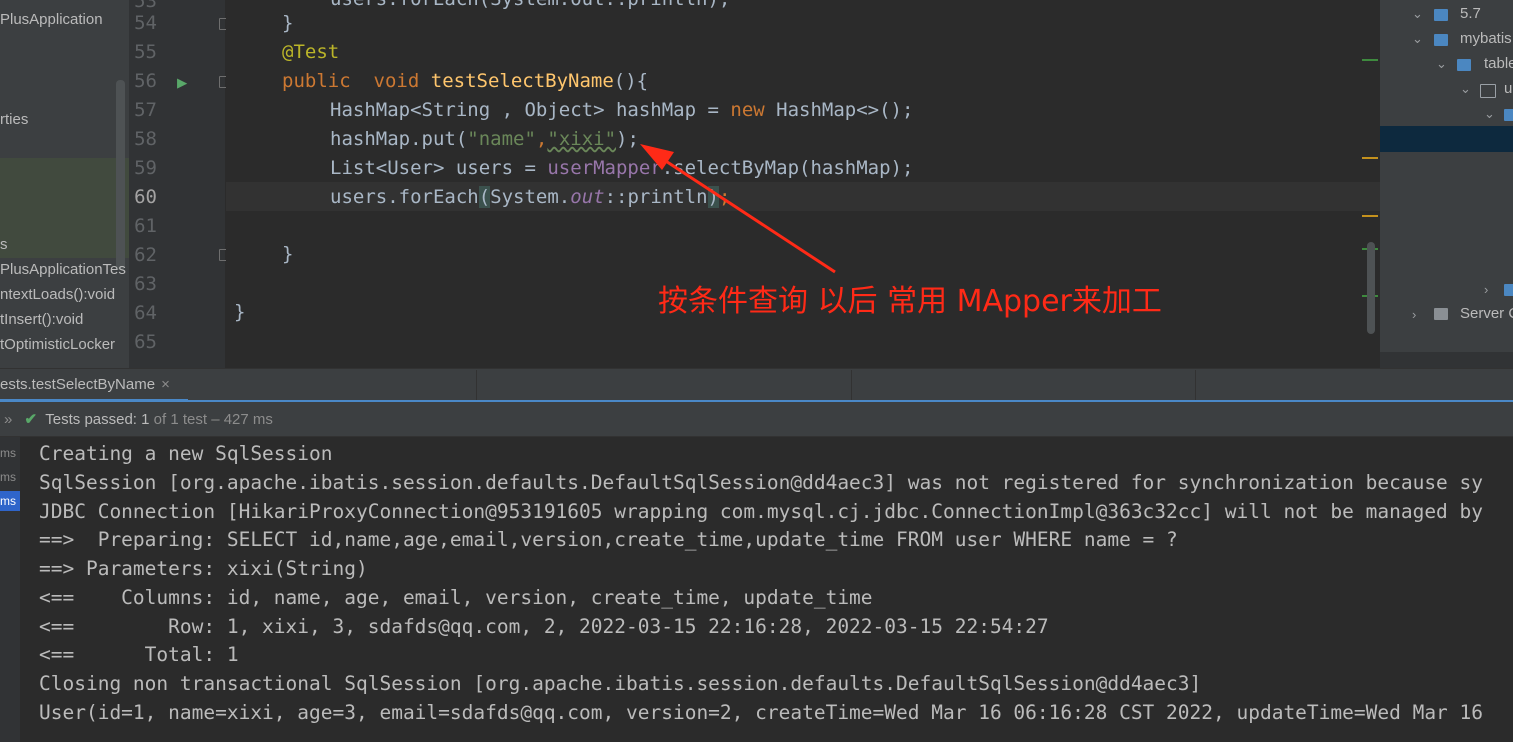 Image resolution: width=1513 pixels, height=742 pixels. I want to click on console-line: ==> Parameters: xixi(String), so click(203, 568).